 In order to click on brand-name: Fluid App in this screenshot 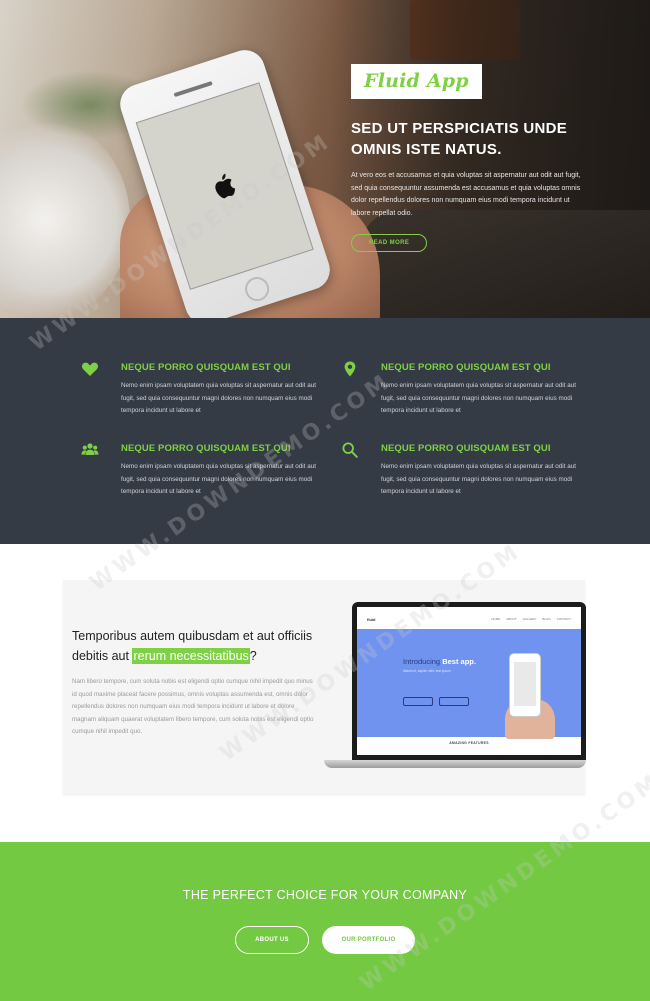, I will do `click(416, 81)`.